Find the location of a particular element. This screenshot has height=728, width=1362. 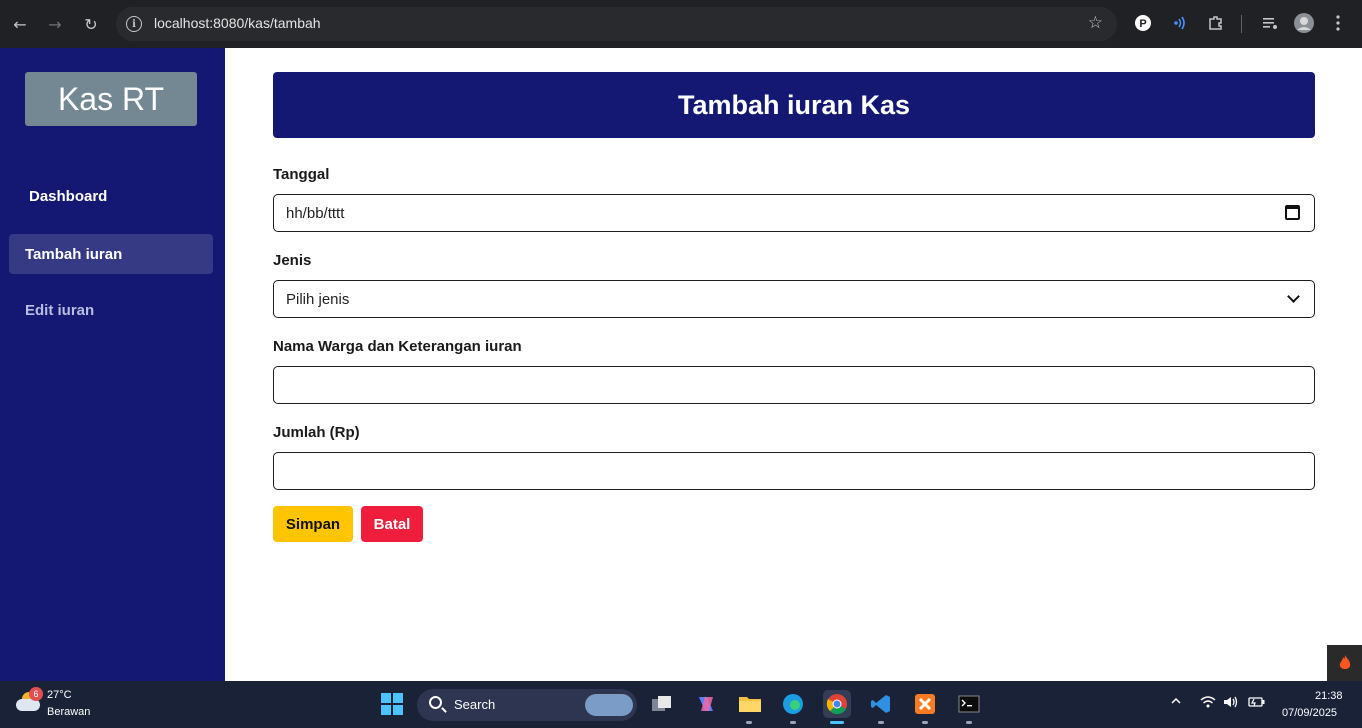

save-button: Simpan is located at coordinates (313, 524).